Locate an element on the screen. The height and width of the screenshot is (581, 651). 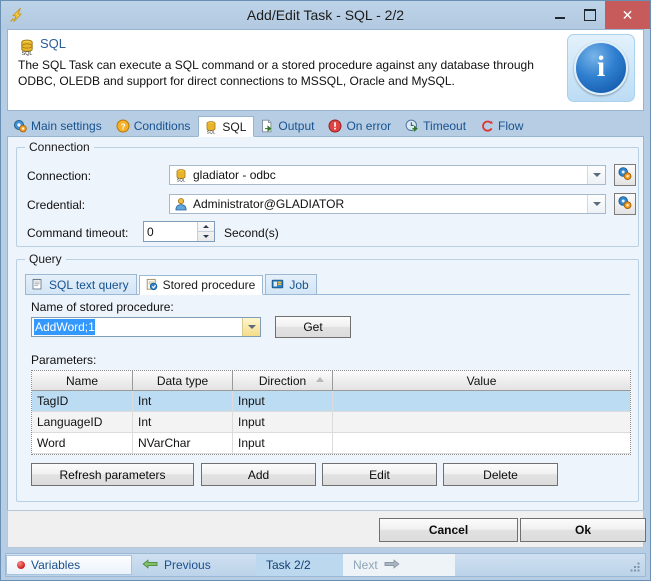
sort-ascending-icon is located at coordinates (320, 379).